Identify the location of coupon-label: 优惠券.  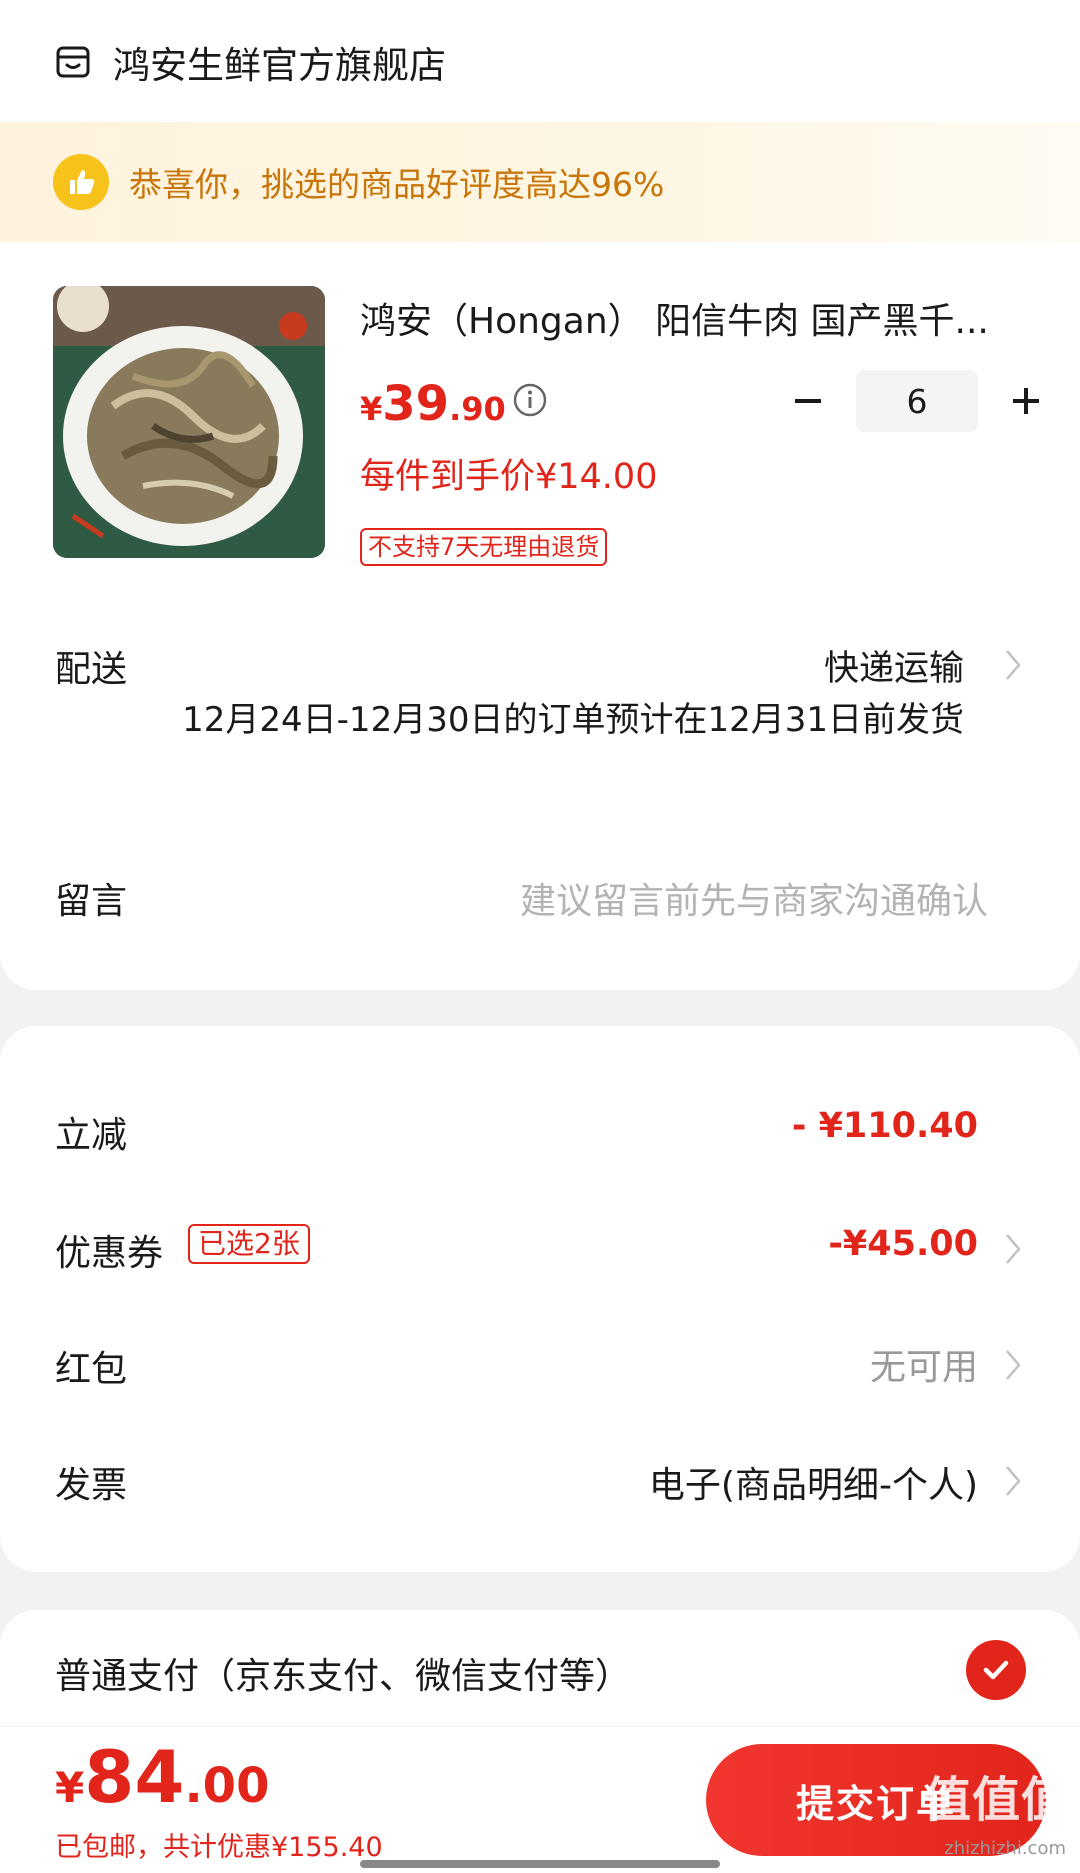
(109, 1253).